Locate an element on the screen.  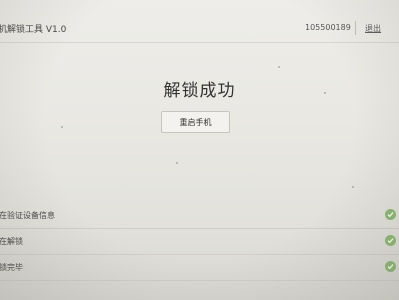
header-separator is located at coordinates (199, 42).